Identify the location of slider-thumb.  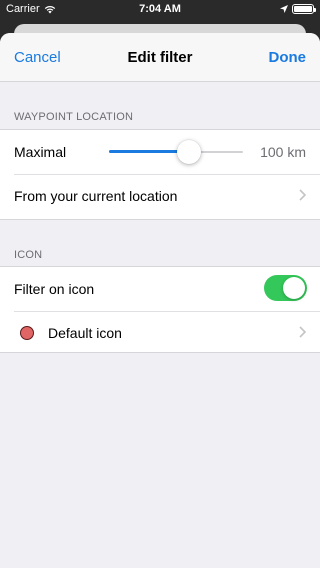
(189, 152).